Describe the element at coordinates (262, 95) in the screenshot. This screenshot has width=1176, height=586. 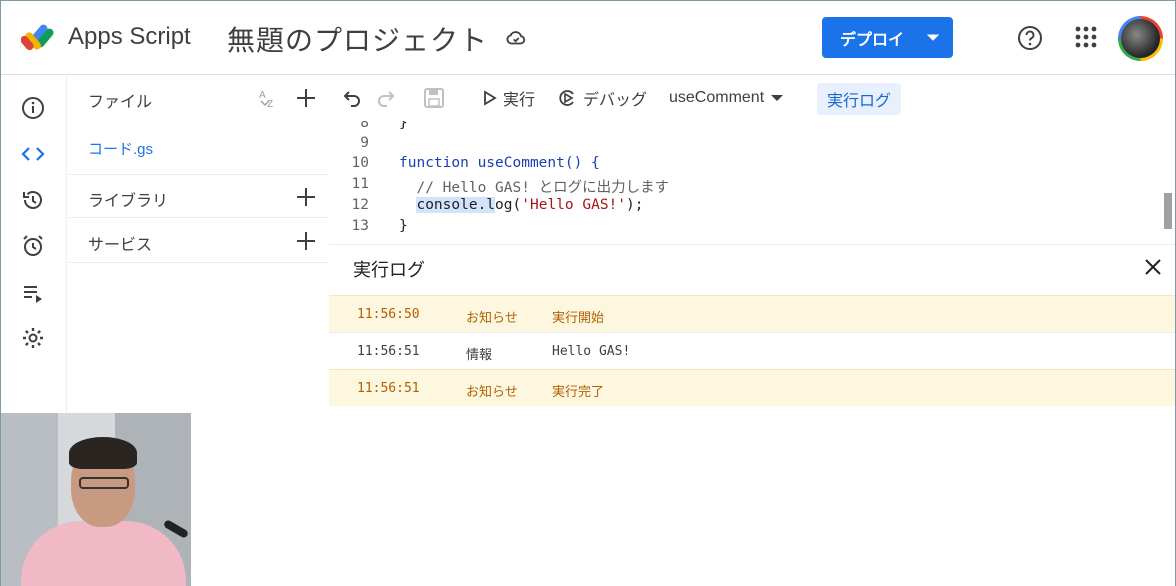
I see `svg-text: A` at that location.